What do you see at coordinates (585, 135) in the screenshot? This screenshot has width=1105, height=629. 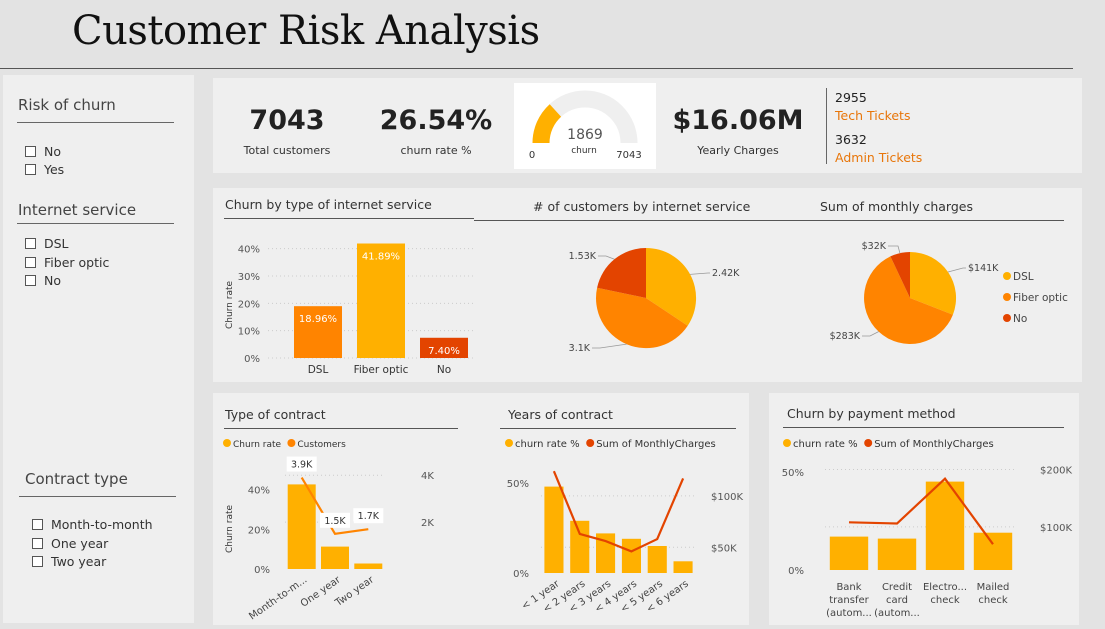 I see `gauge-value: 1869` at bounding box center [585, 135].